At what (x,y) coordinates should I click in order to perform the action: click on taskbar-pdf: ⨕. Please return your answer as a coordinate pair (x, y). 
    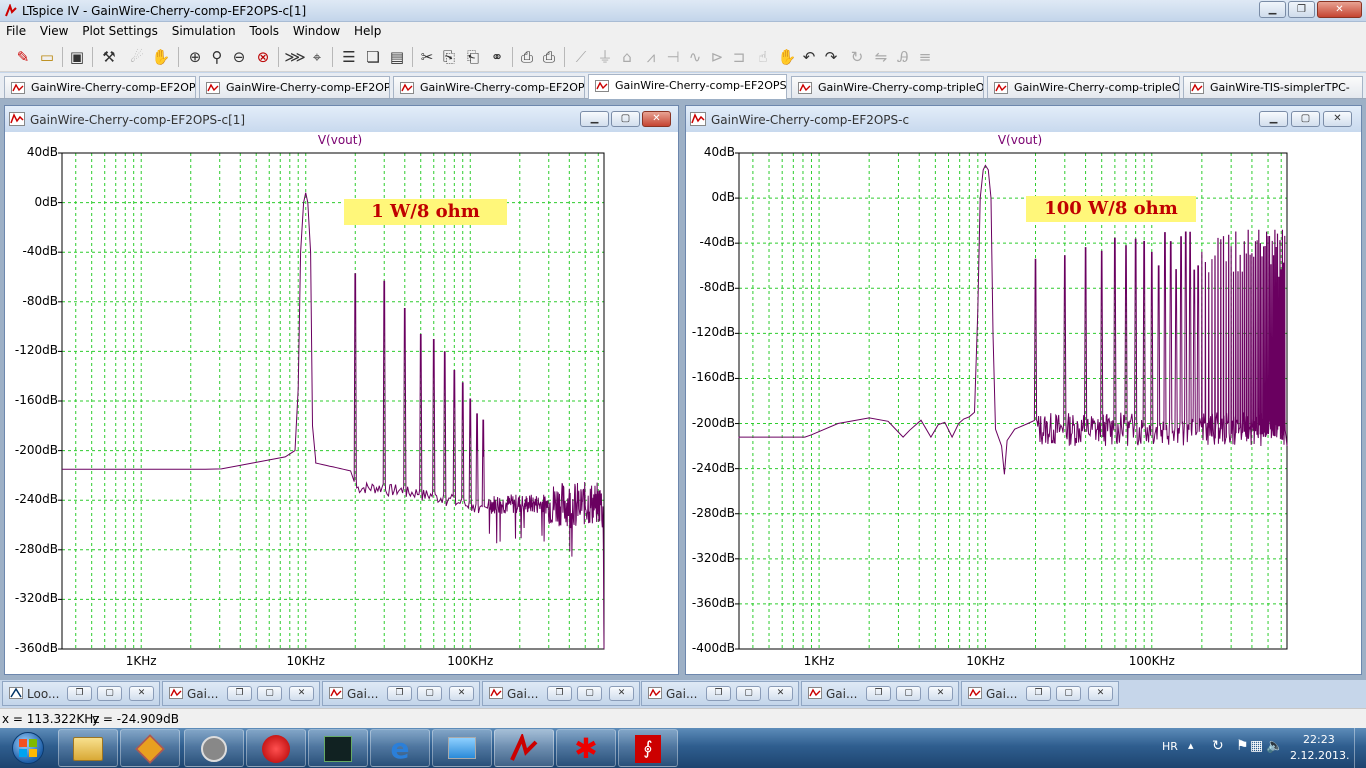
    Looking at the image, I should click on (648, 748).